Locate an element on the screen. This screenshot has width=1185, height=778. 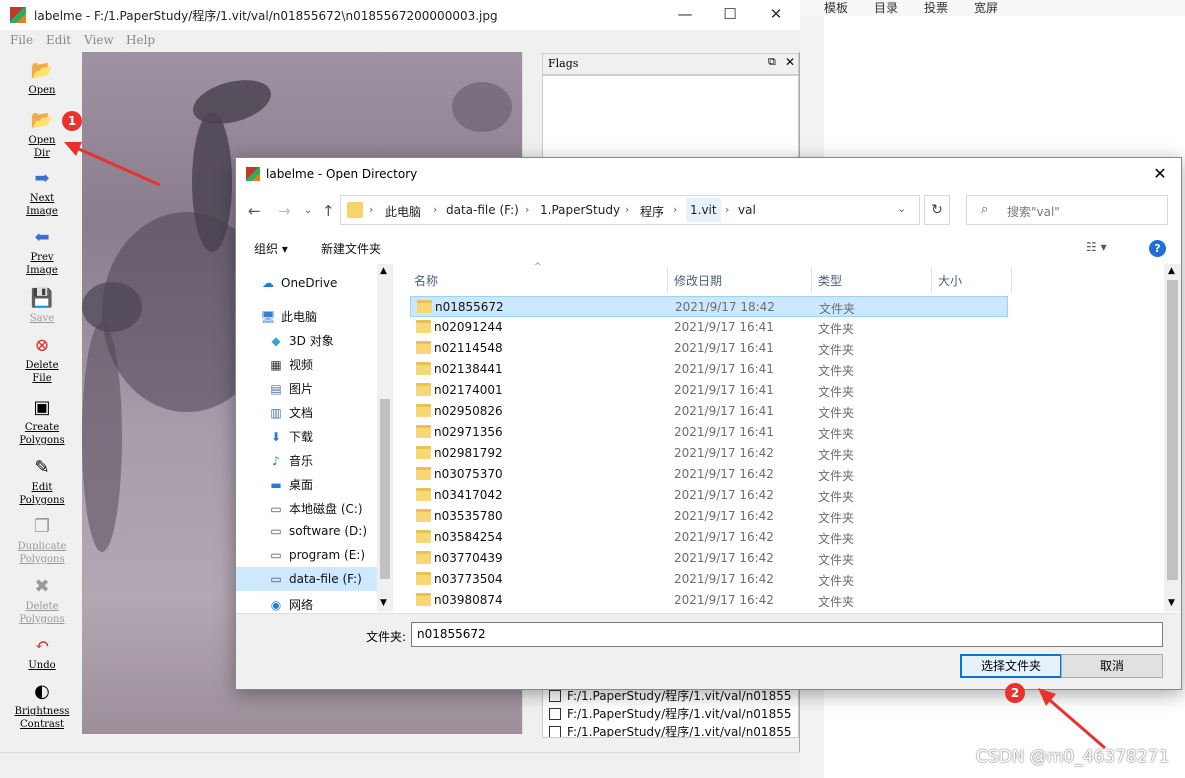
folder-row: n03980874 2021/9/17 16:42 文件夹 is located at coordinates (709, 600).